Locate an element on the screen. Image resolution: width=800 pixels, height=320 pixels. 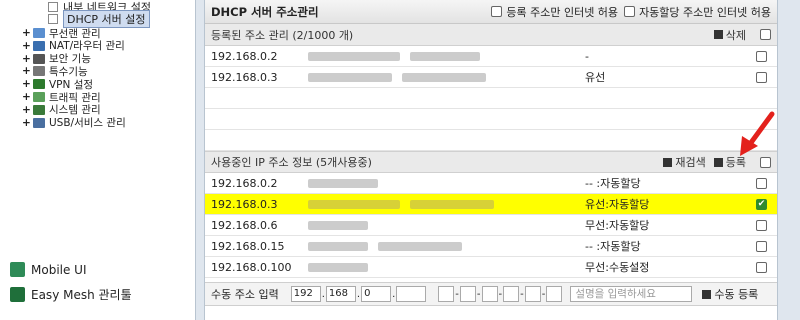
tree-item-5: + 트래픽 관리 is located at coordinates (61, 97).